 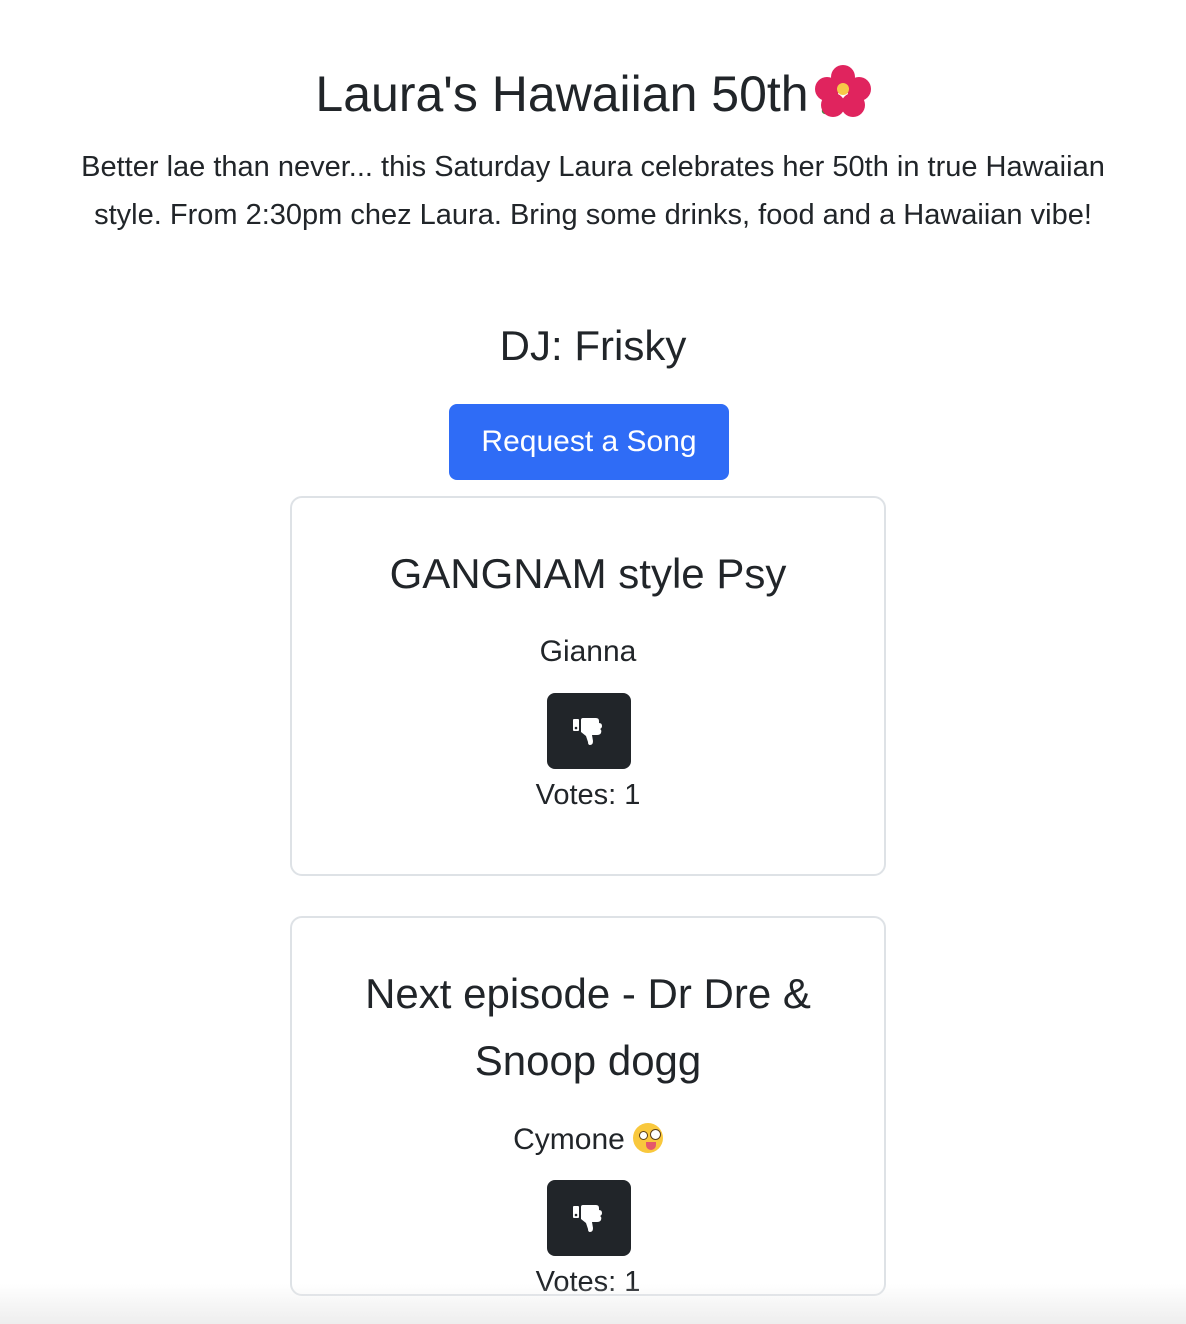 What do you see at coordinates (647, 1138) in the screenshot?
I see `zany-face-icon` at bounding box center [647, 1138].